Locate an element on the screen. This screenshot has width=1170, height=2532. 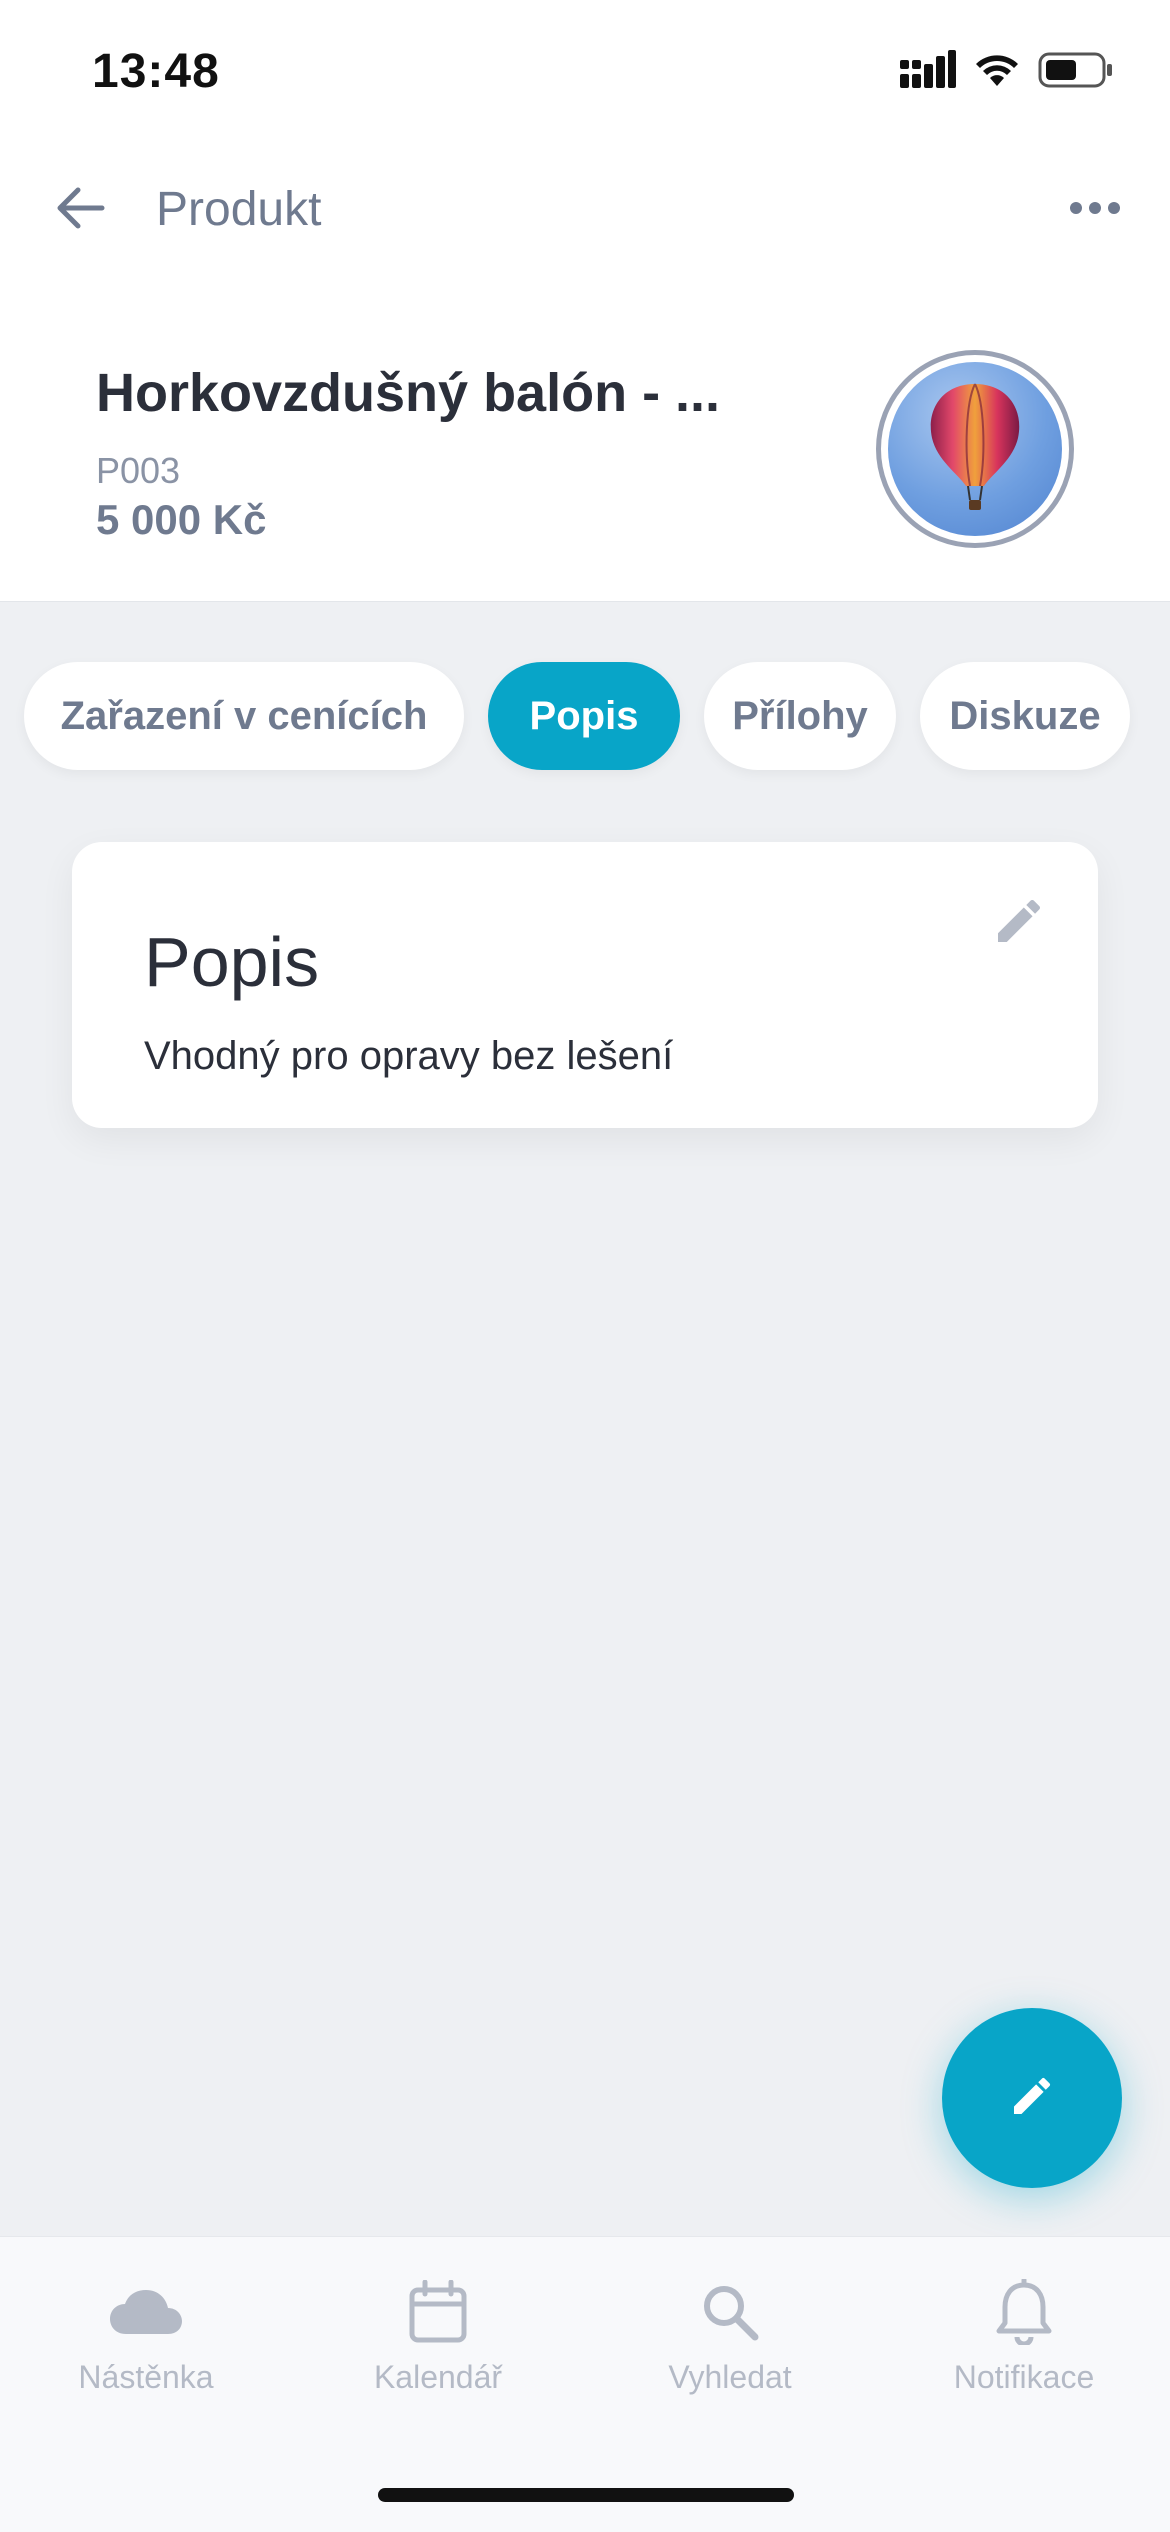
tab-discussion: Diskuze is located at coordinates (1025, 716).